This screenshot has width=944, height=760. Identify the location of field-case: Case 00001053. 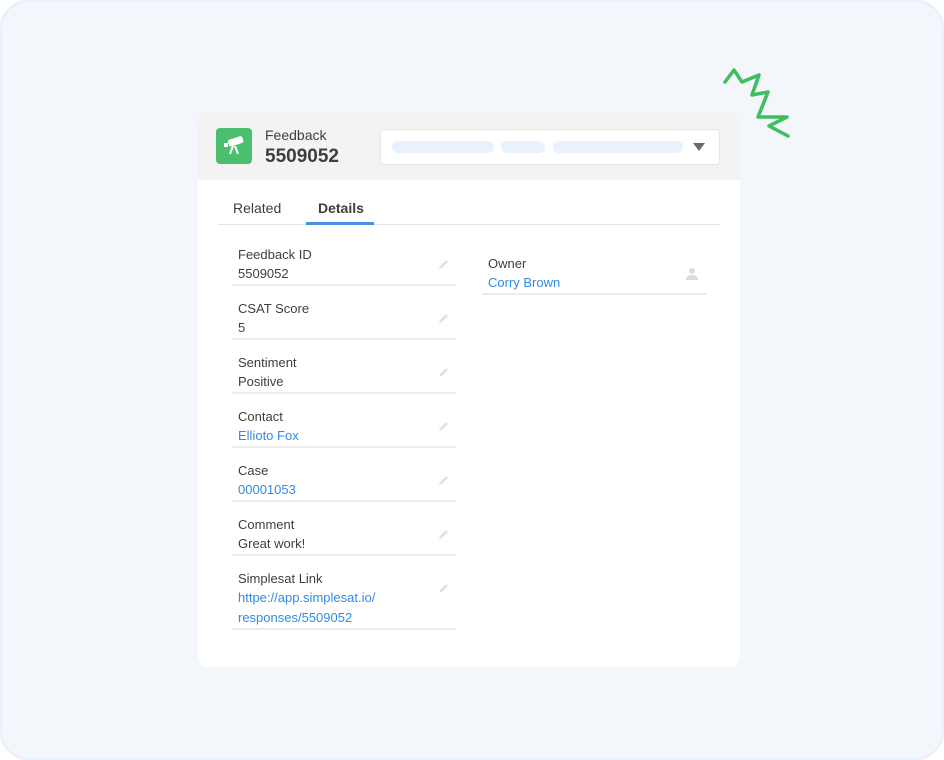
(344, 475).